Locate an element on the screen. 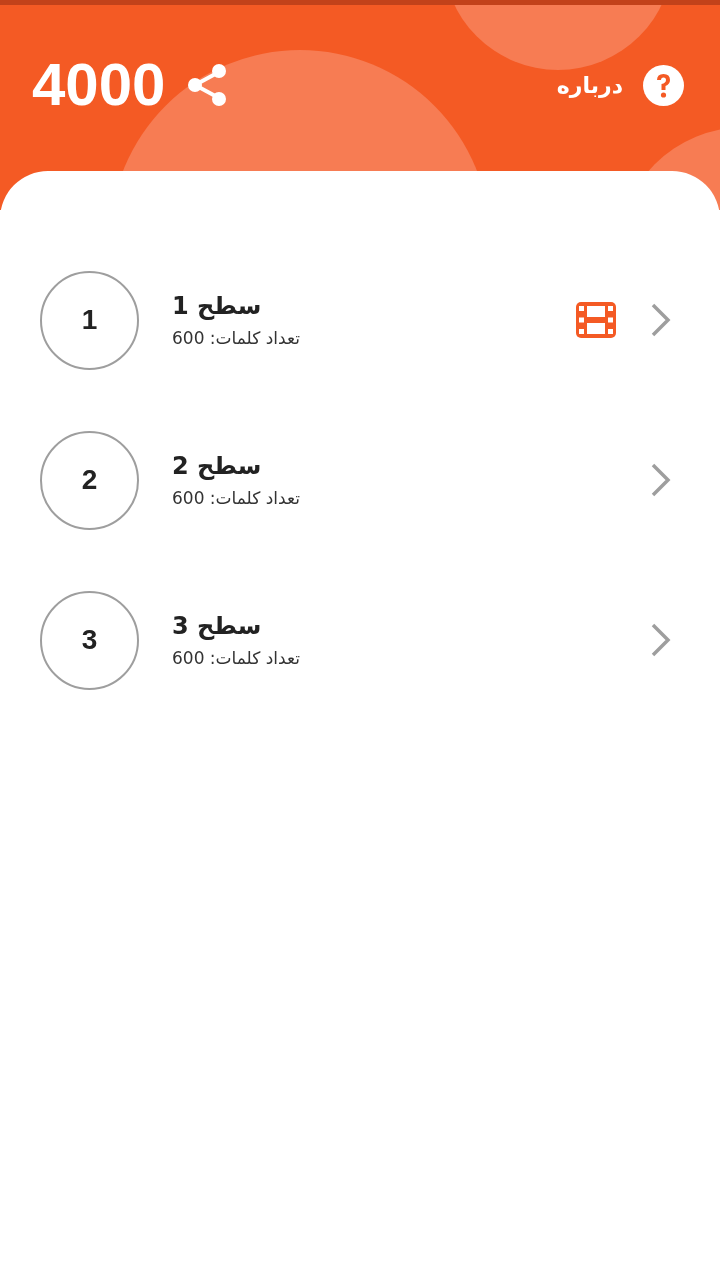 The height and width of the screenshot is (1280, 720). level-title: سطح 3 is located at coordinates (217, 626).